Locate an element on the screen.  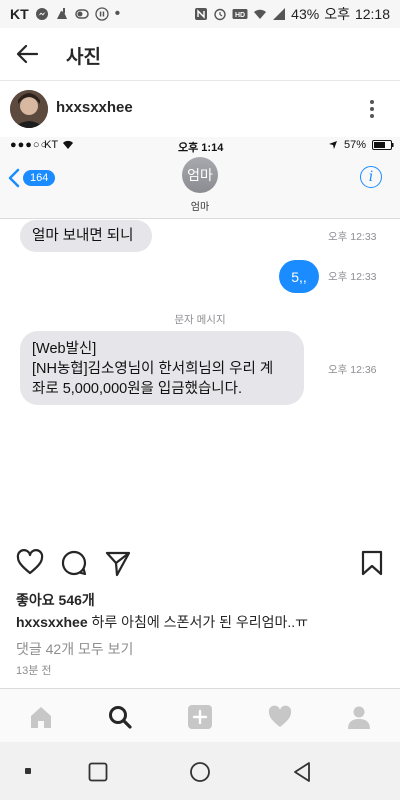
message-text-line: 좌로 5,000,000원을 입금했습니다. is located at coordinates (137, 389).